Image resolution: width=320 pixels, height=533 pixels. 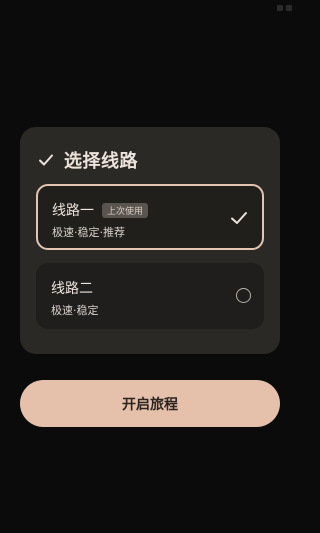 What do you see at coordinates (150, 217) in the screenshot?
I see `route-option-1: 线路一 上次使用 极速·稳定·推荐` at bounding box center [150, 217].